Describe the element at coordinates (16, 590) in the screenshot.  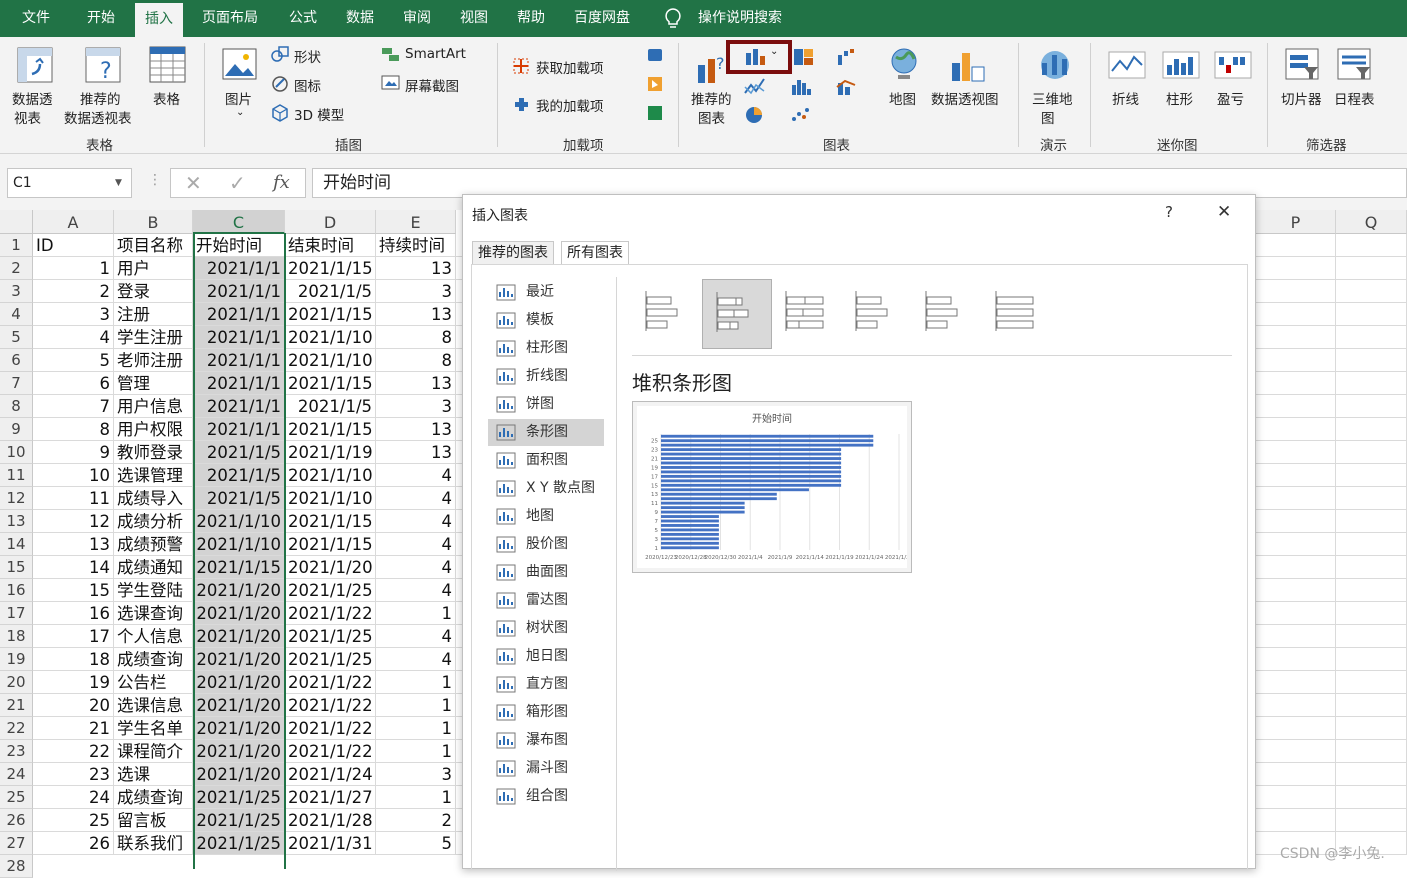
I see `row-header: 16` at that location.